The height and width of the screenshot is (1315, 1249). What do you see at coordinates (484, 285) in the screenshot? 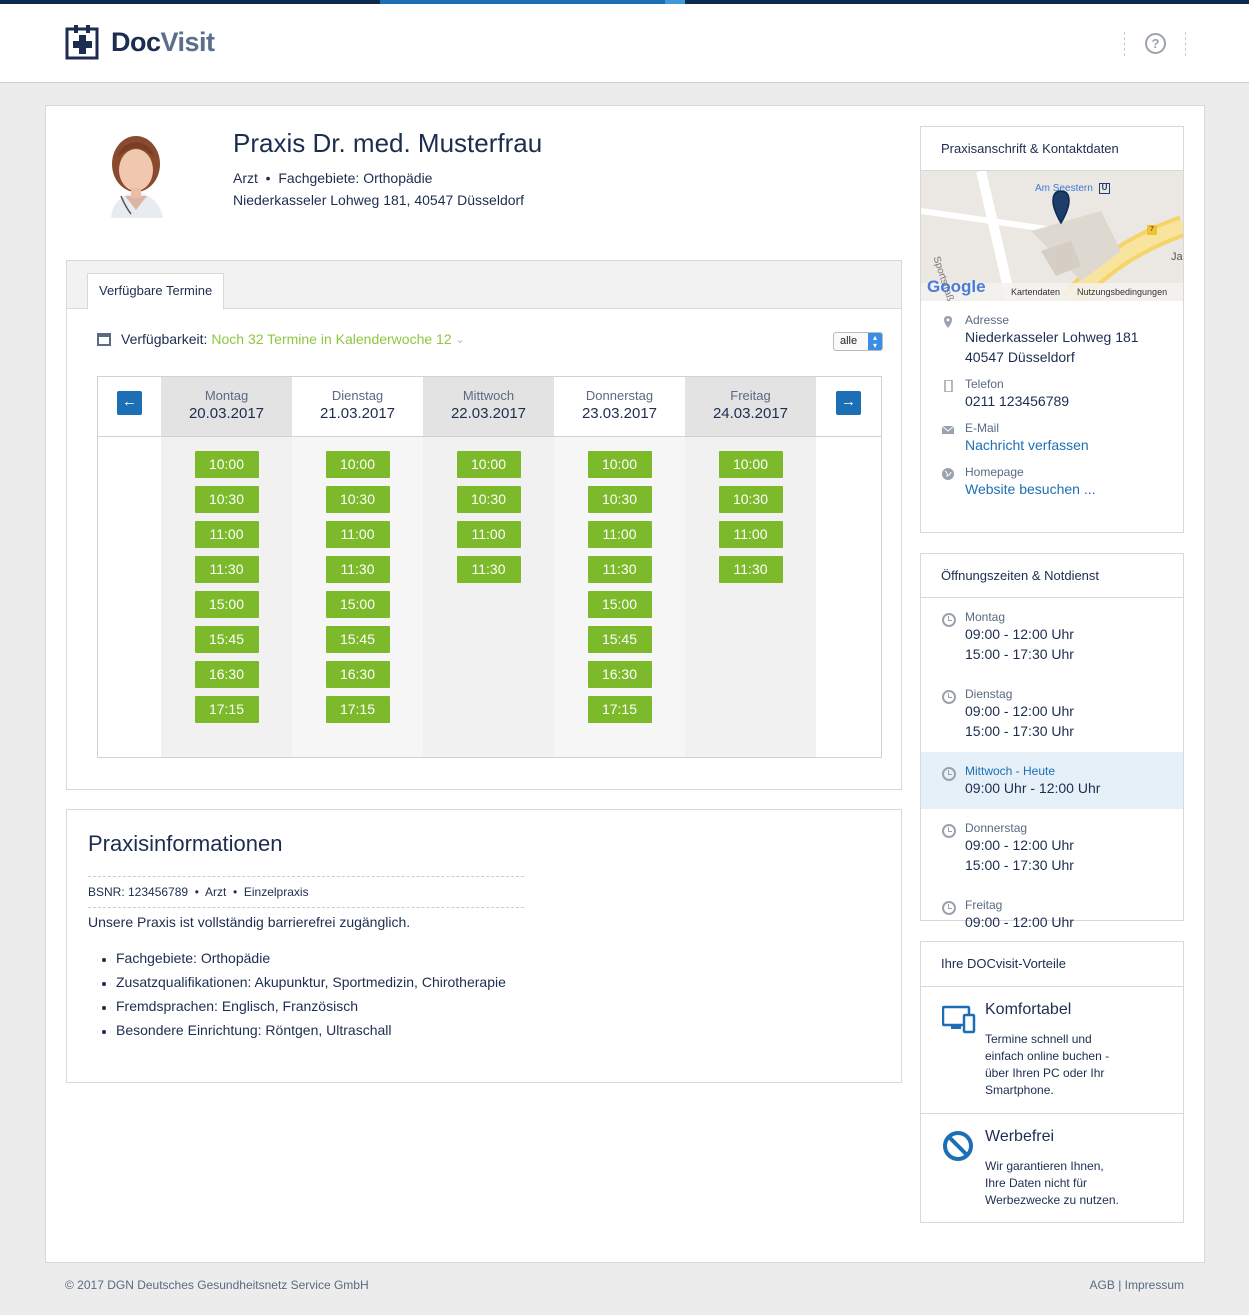
I see `tab-bar: Verfügbare Termine` at bounding box center [484, 285].